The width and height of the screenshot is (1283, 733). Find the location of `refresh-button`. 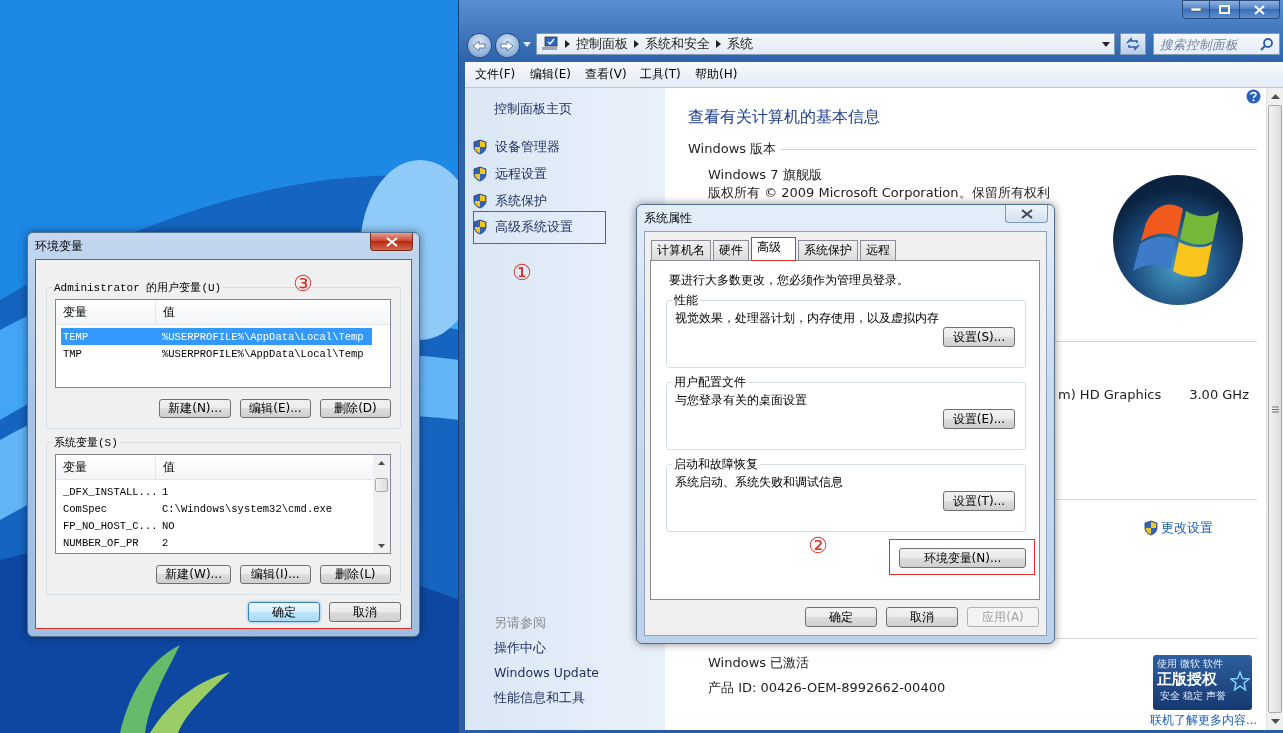

refresh-button is located at coordinates (1132, 44).